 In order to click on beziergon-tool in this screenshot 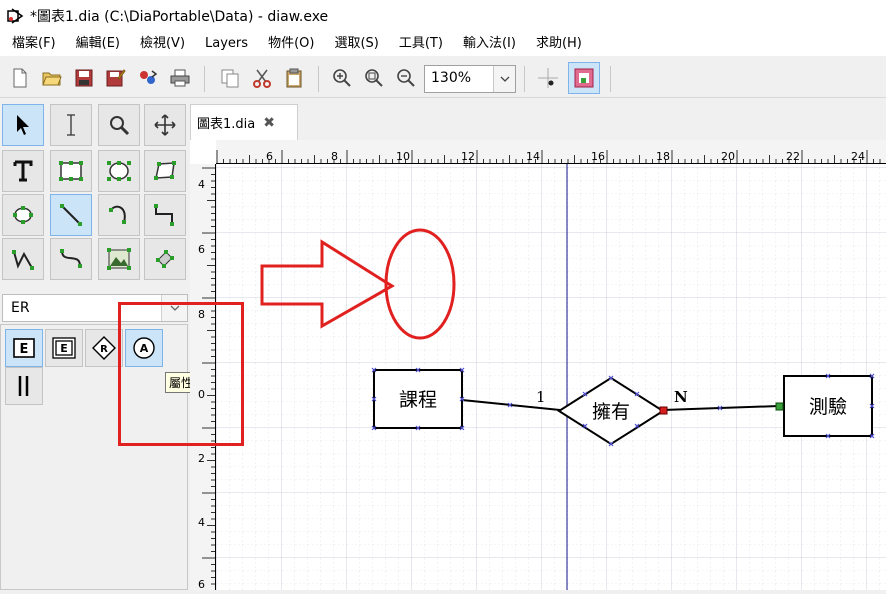, I will do `click(23, 215)`.